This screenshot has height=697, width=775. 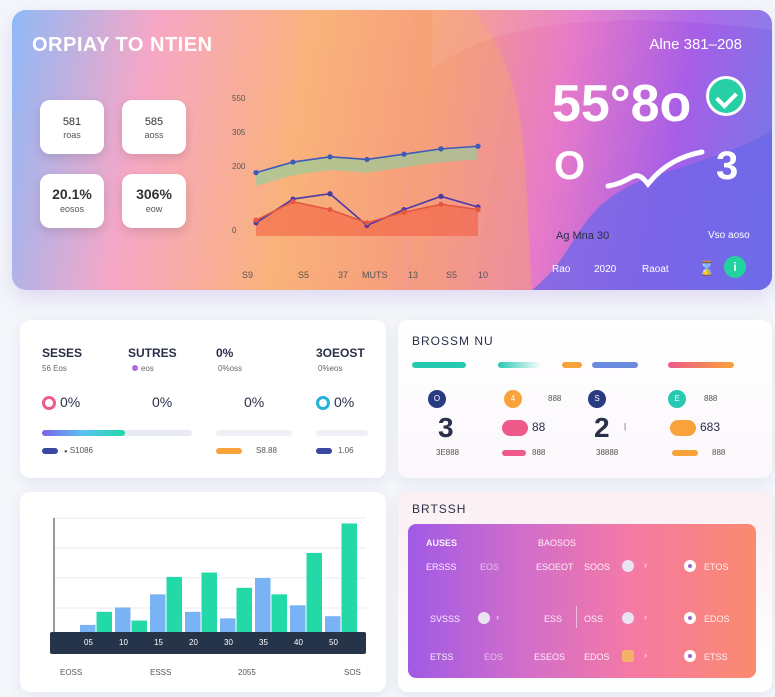 I want to click on stats-header: 0%, so click(x=225, y=353).